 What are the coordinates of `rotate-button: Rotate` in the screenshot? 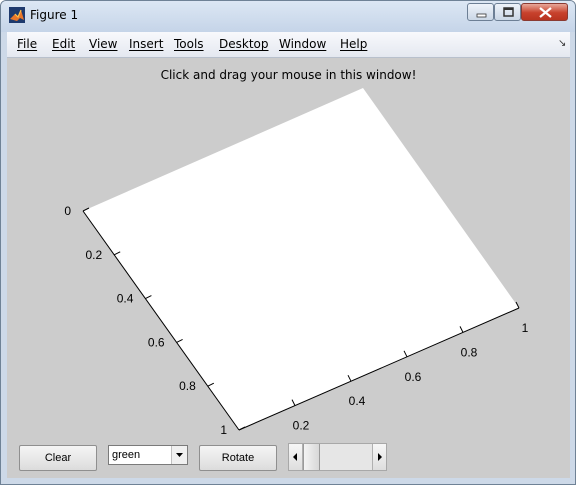 It's located at (238, 458).